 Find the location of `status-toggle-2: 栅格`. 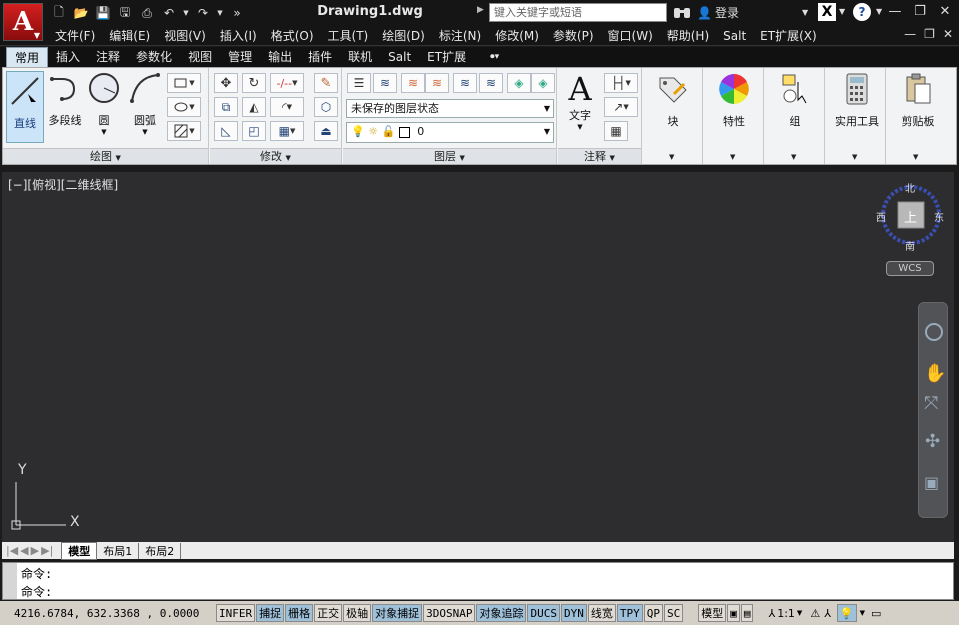

status-toggle-2: 栅格 is located at coordinates (299, 613).